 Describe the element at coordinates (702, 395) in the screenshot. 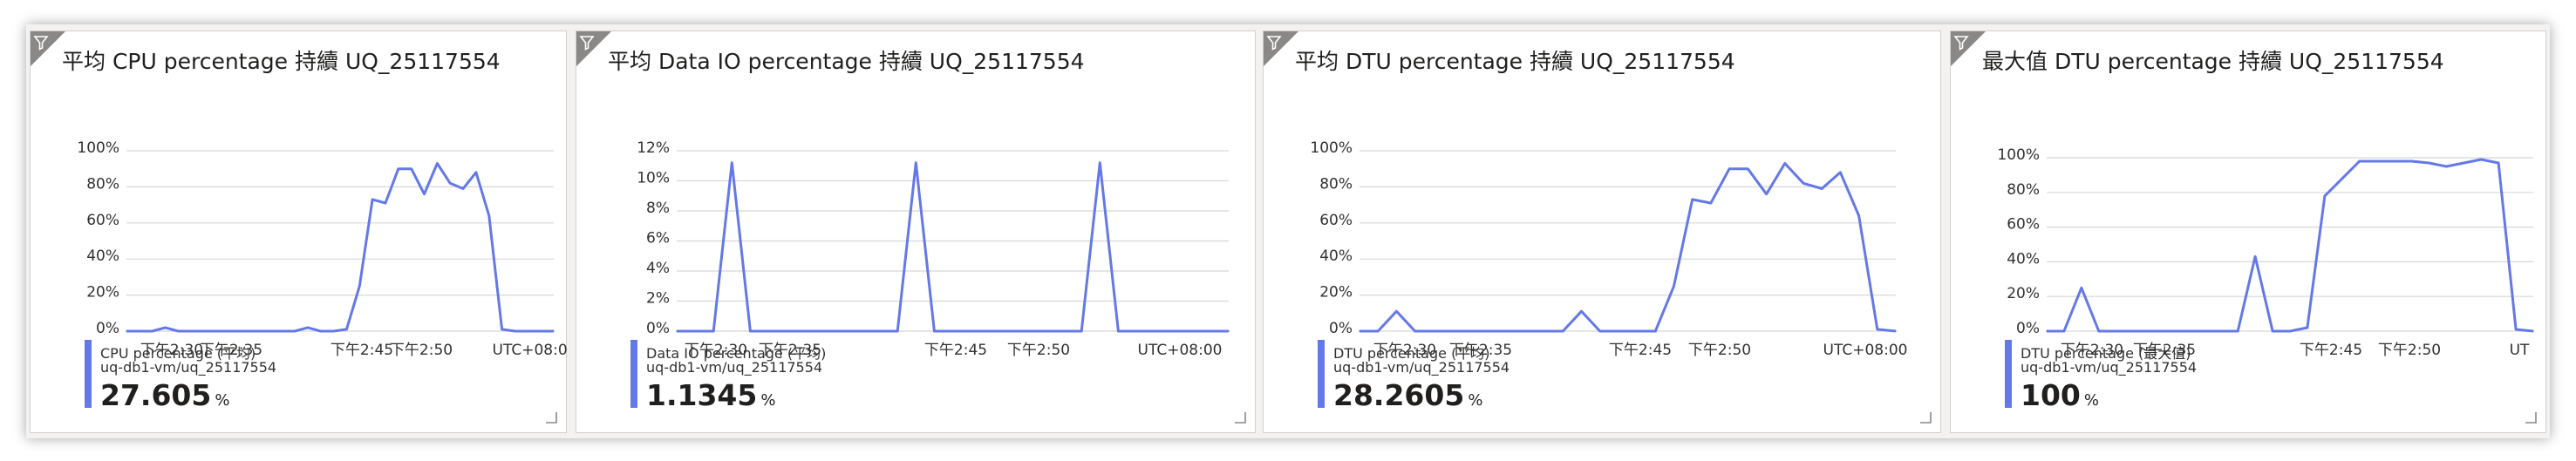

I see `summary-number: 1.1345` at that location.